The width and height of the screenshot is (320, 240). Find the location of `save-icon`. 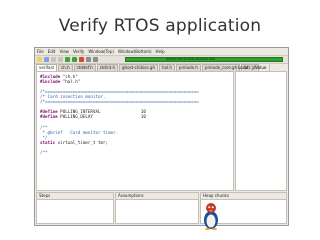

save-icon is located at coordinates (46, 59).